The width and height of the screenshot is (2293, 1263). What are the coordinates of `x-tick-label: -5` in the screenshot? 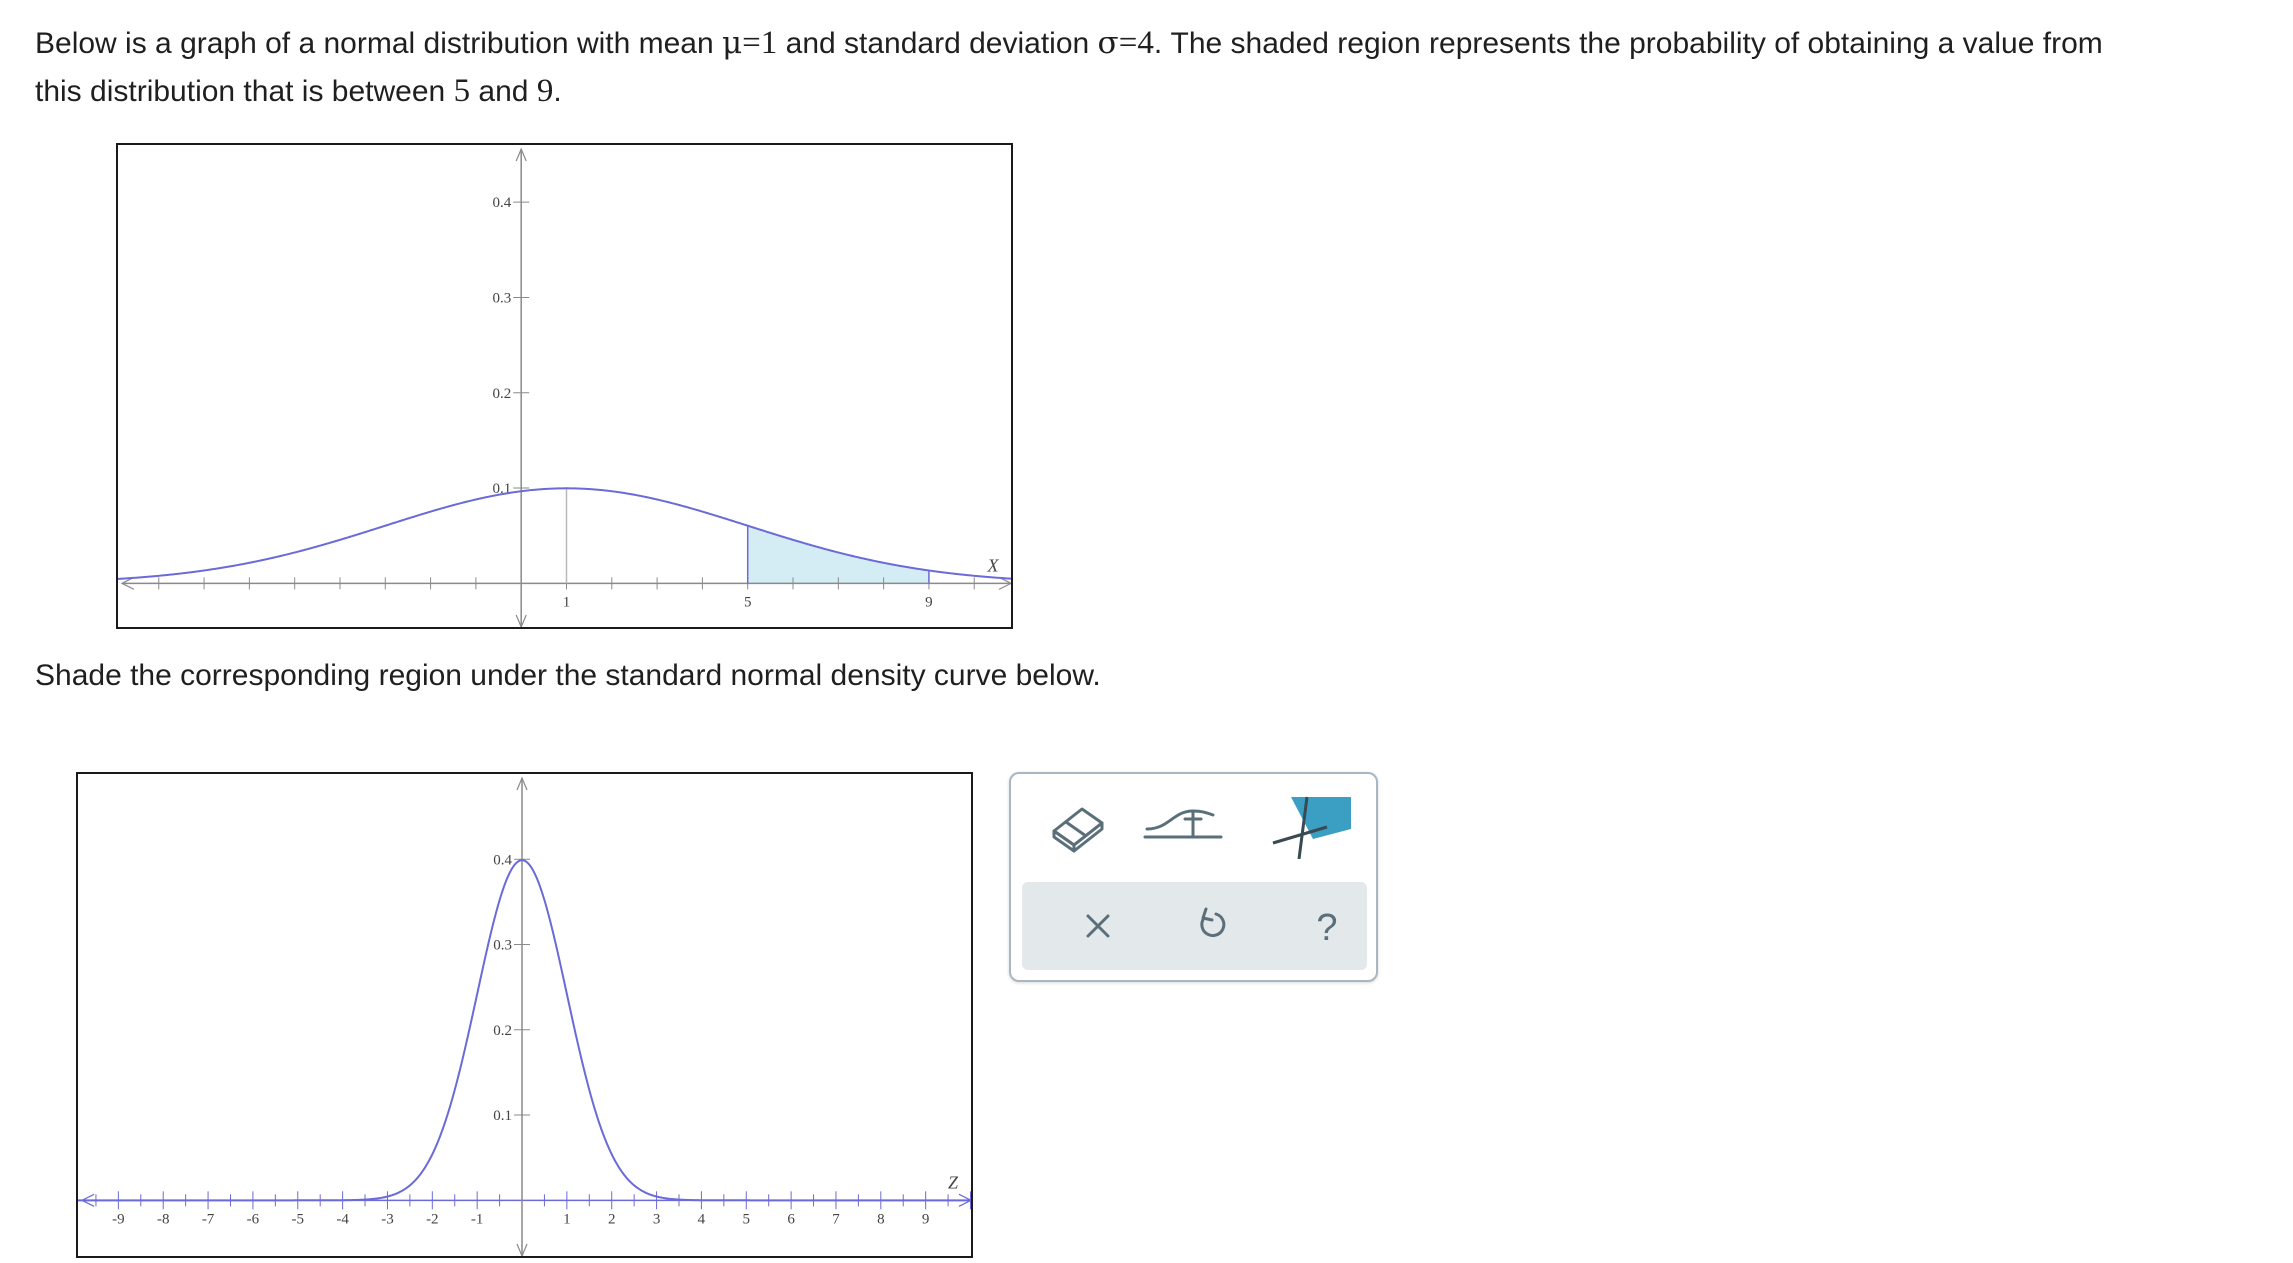 It's located at (298, 1219).